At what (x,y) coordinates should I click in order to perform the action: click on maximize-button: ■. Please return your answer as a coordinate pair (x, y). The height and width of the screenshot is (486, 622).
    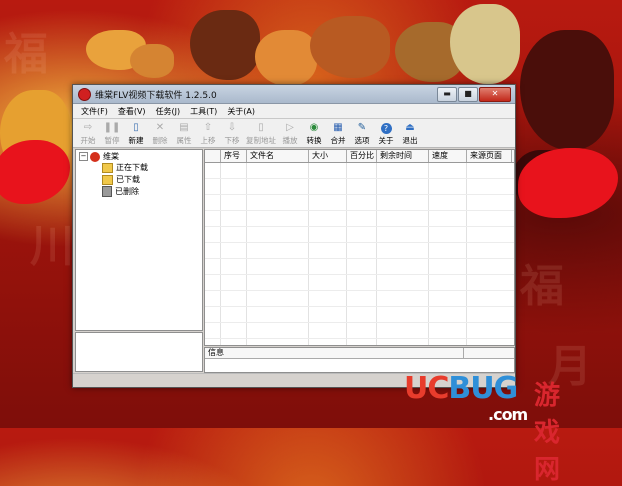
    Looking at the image, I should click on (468, 94).